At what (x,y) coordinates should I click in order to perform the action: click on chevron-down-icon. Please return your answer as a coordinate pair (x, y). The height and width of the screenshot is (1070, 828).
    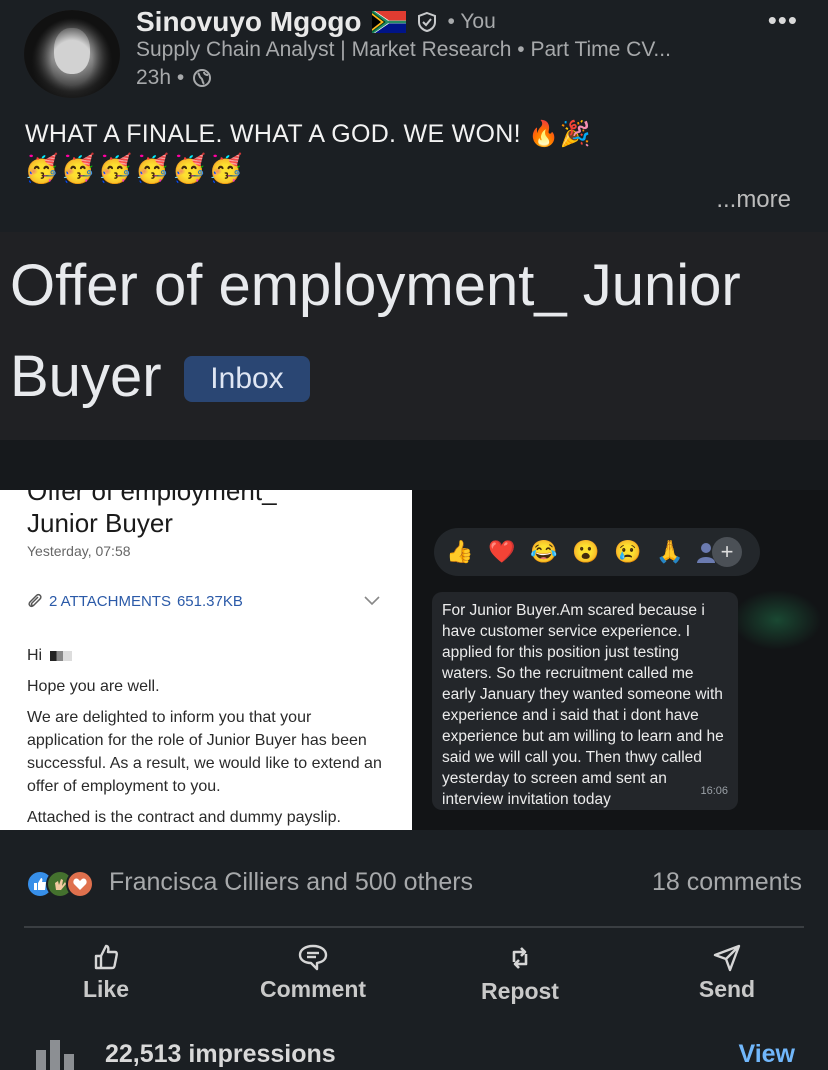
    Looking at the image, I should click on (372, 601).